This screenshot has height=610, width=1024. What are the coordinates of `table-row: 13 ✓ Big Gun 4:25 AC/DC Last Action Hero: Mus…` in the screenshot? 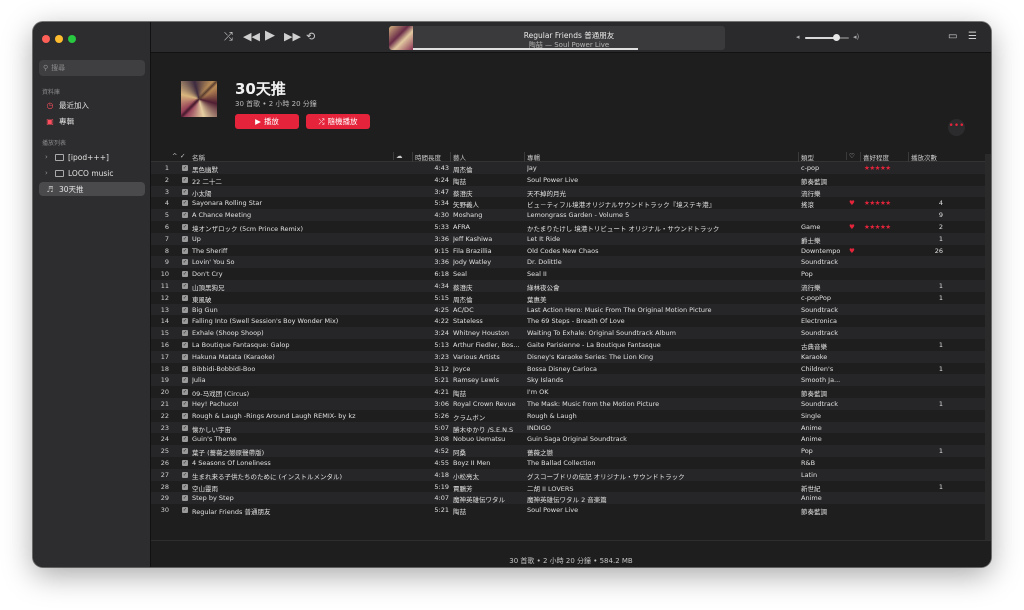 It's located at (571, 309).